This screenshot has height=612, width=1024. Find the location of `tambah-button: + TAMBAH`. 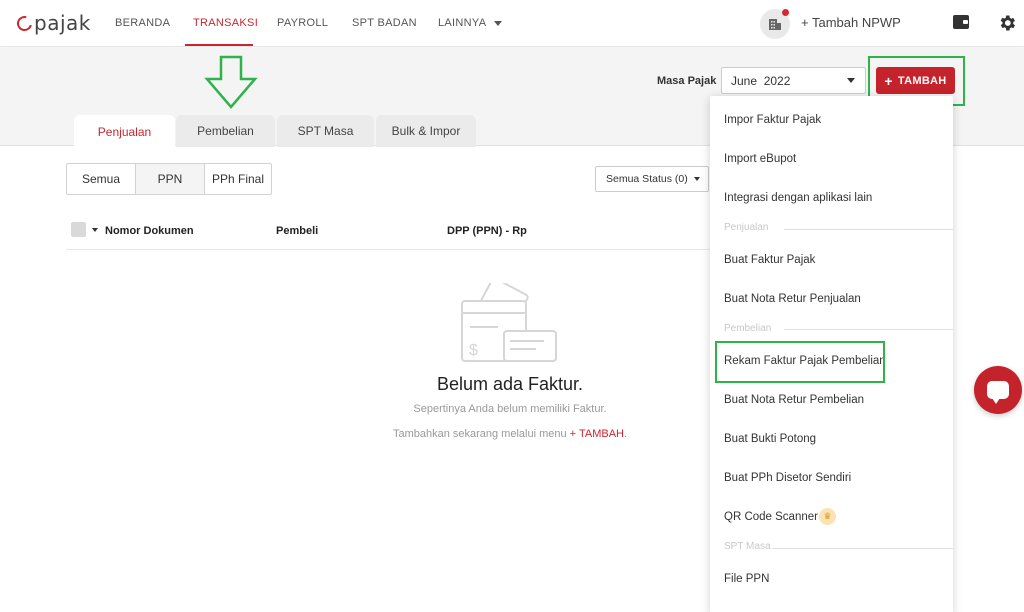

tambah-button: + TAMBAH is located at coordinates (915, 80).